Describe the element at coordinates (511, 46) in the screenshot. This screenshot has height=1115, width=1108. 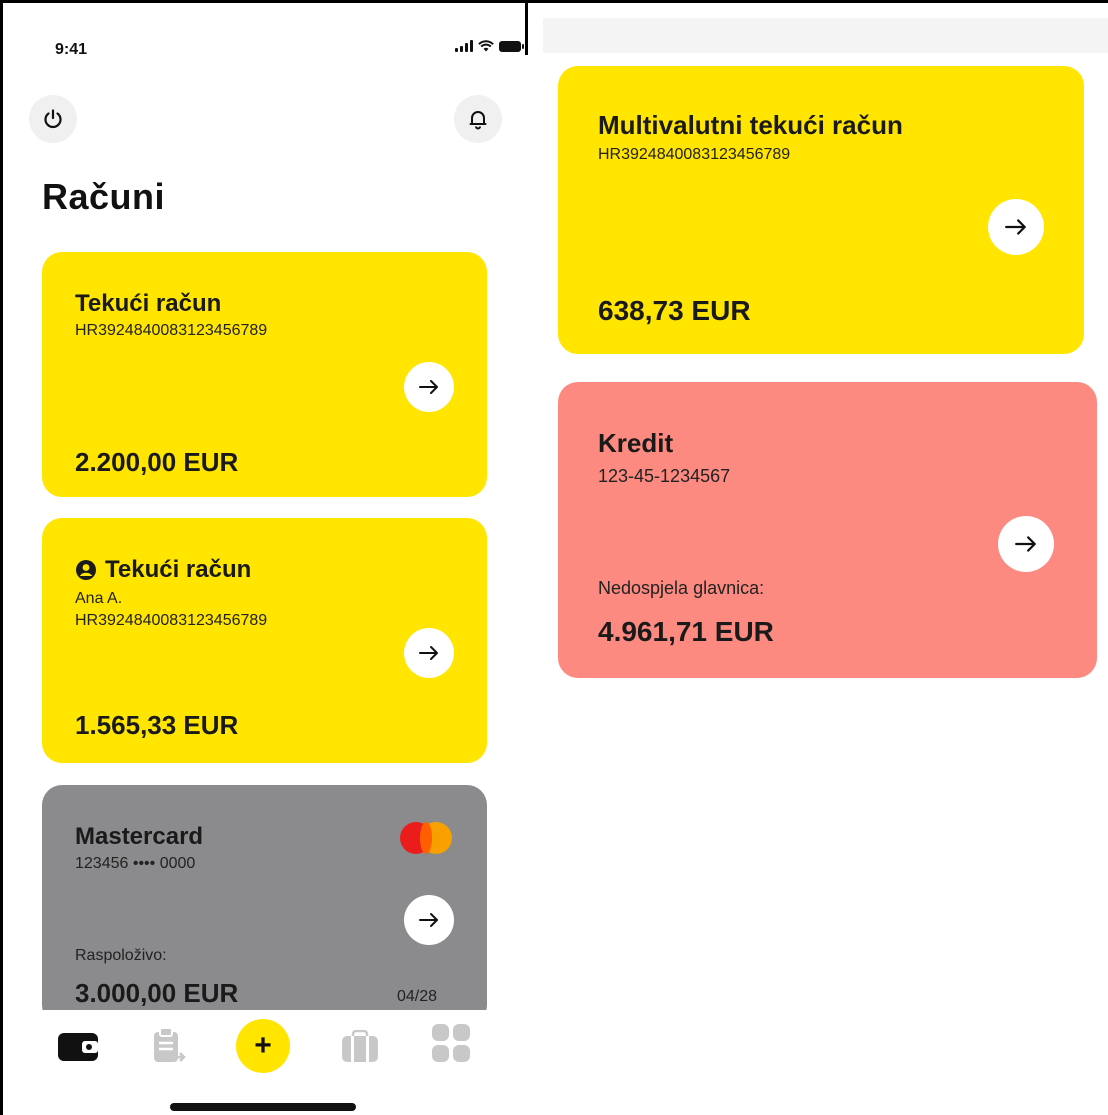
I see `battery-icon` at that location.